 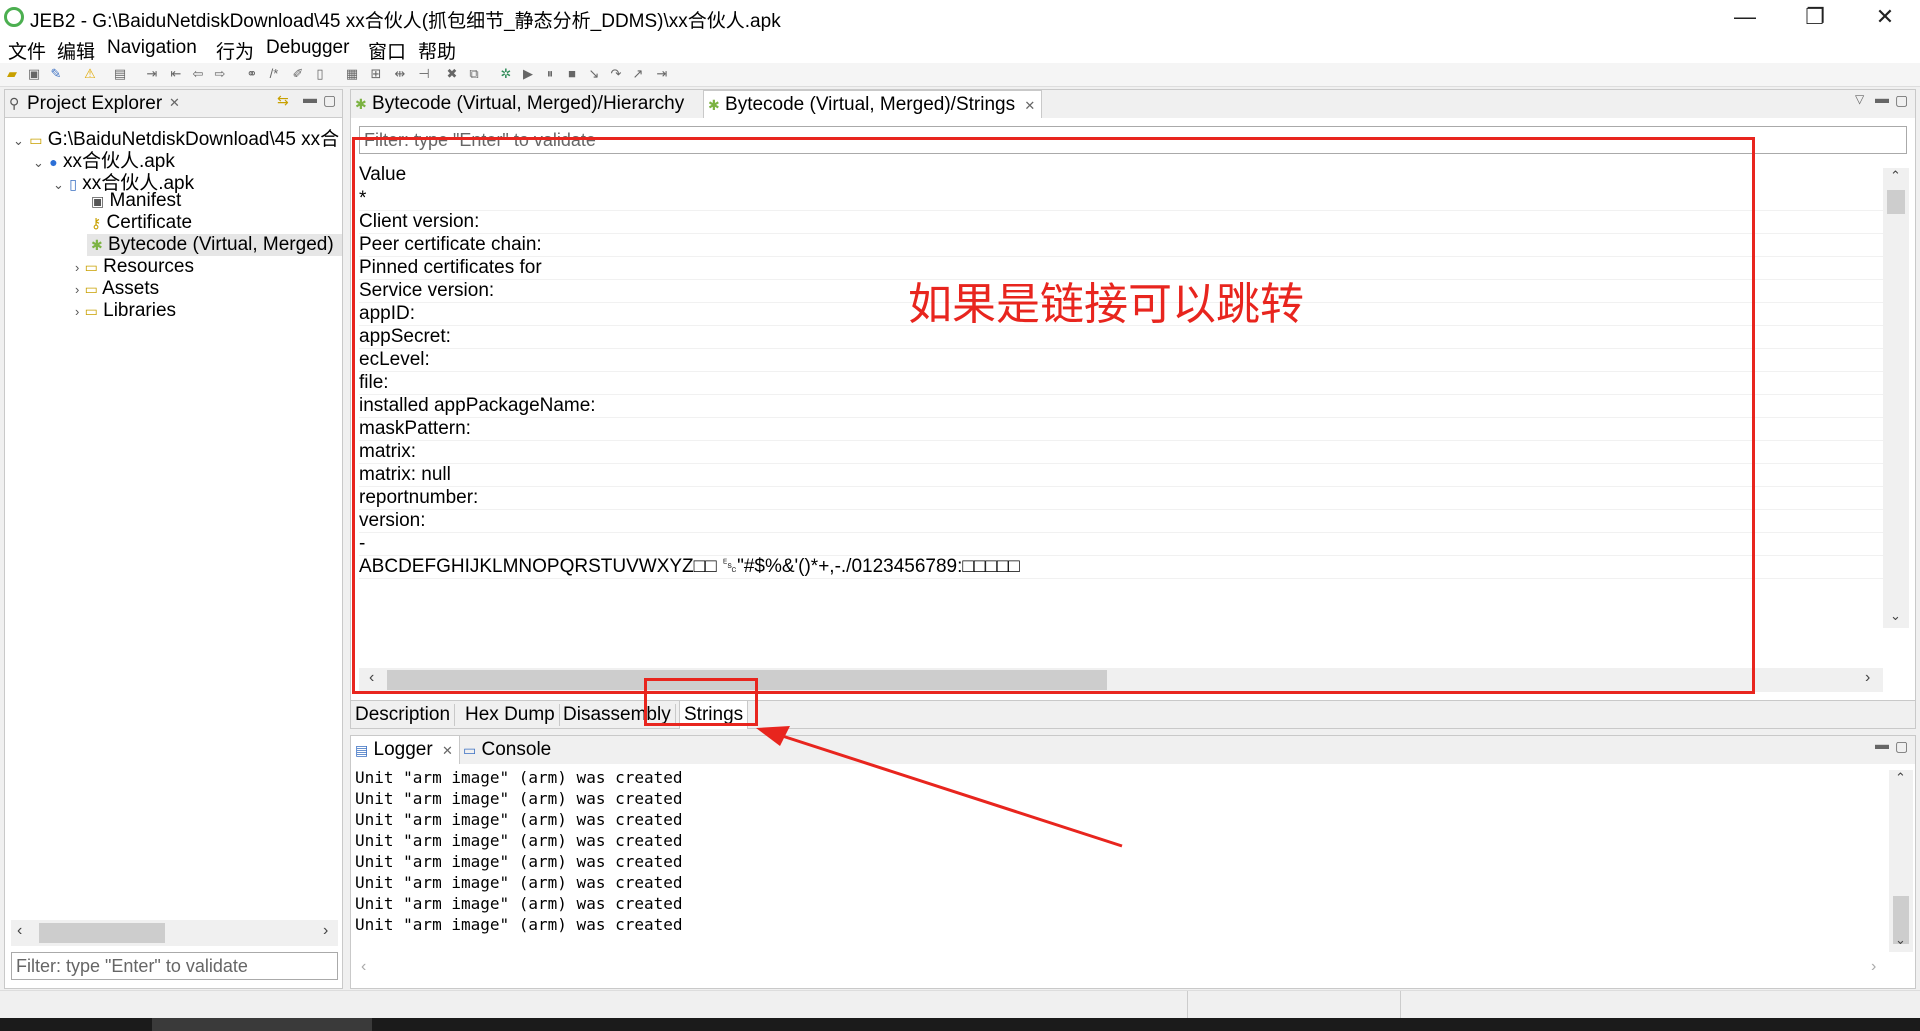 I want to click on debug-icon: ✲, so click(x=506, y=74).